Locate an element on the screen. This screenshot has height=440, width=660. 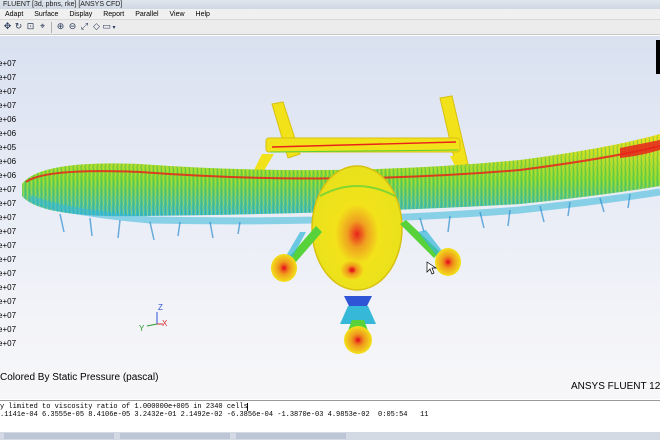
window-edge is located at coordinates (658, 57).